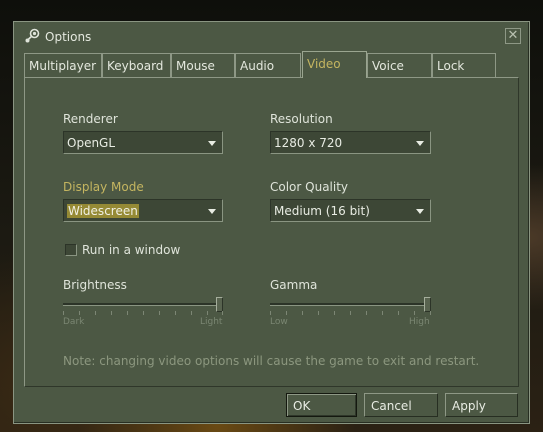 The image size is (543, 432). What do you see at coordinates (309, 187) in the screenshot?
I see `color-quality-label: Color Quality` at bounding box center [309, 187].